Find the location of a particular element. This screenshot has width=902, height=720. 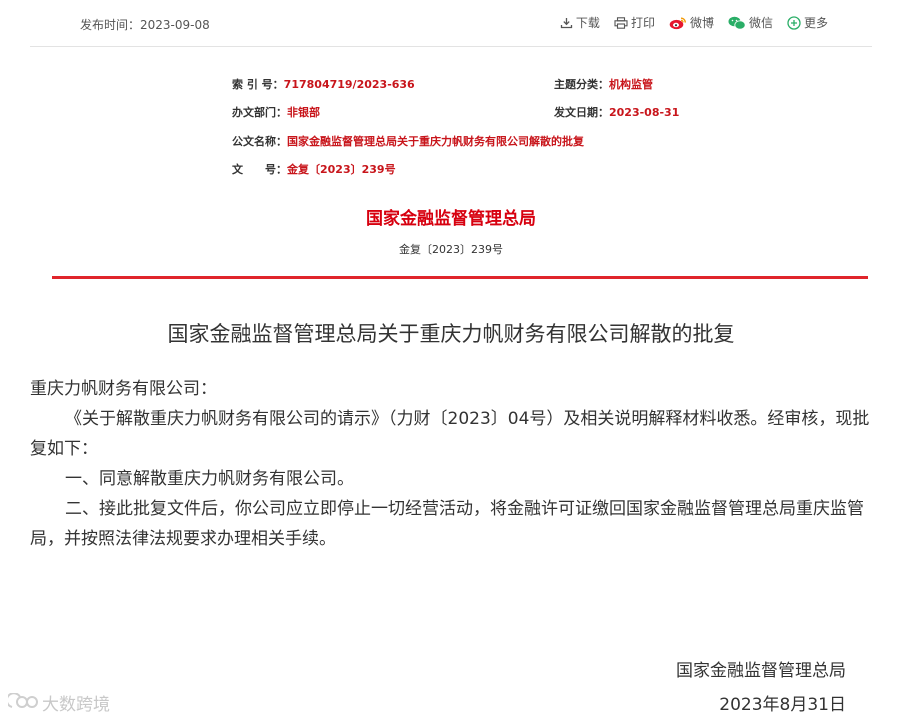

meta-number-value: 金复〔2023〕239号 is located at coordinates (341, 169).